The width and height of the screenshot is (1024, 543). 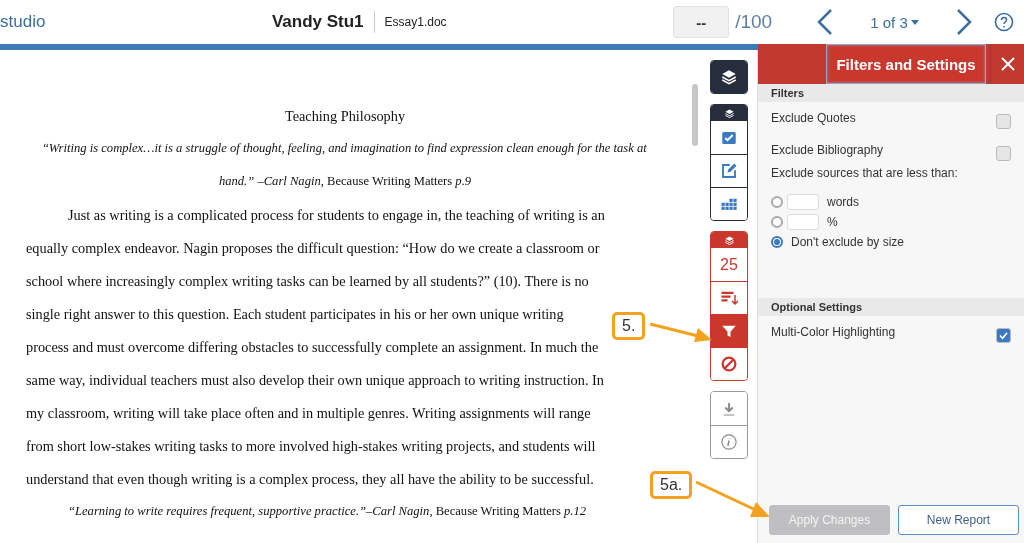 I want to click on document-line: school where increasingly complex writing tasks can be learned by all students?” (10). There is no, so click(x=307, y=282).